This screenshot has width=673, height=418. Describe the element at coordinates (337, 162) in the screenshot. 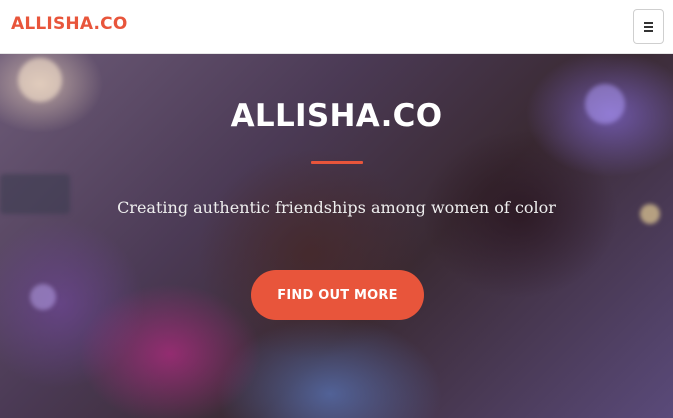

I see `hero-divider` at that location.